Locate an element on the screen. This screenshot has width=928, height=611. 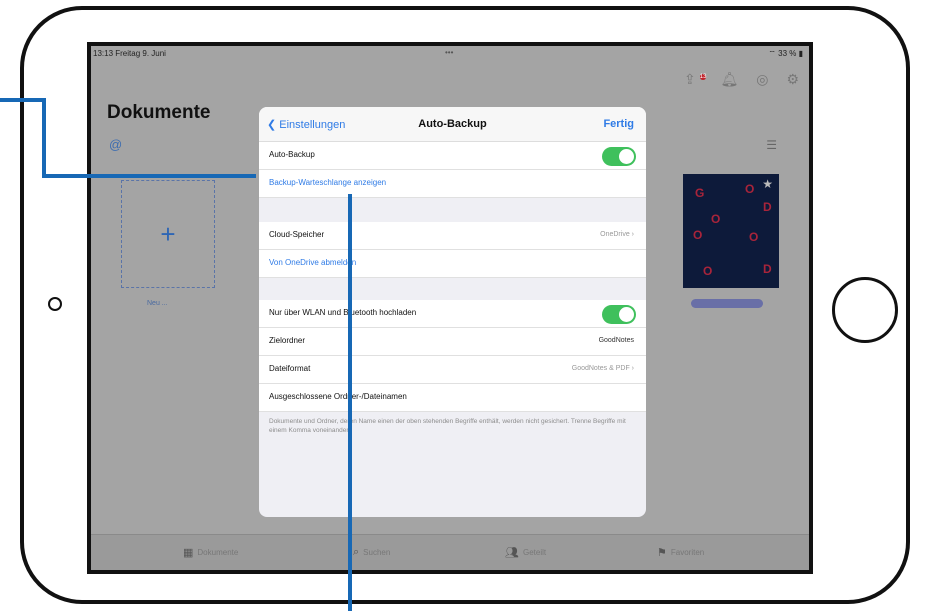
multitask-dots: ••• is located at coordinates (449, 52).